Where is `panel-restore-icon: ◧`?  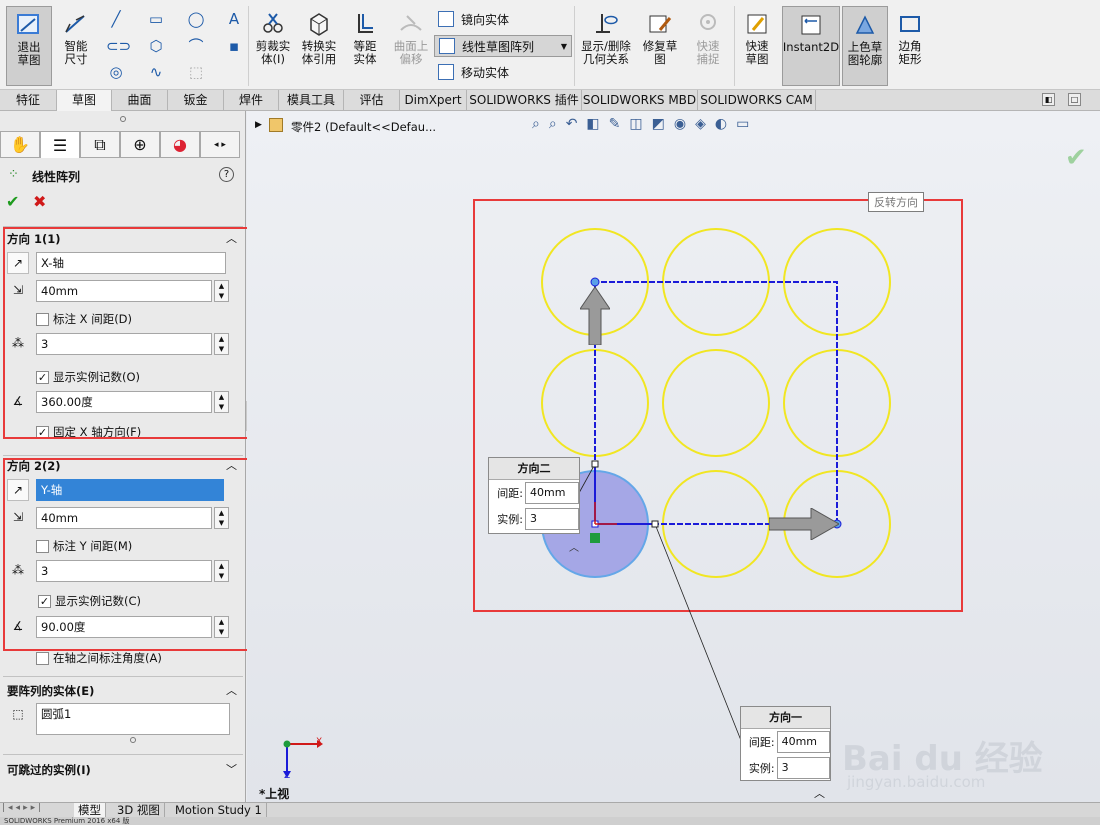 panel-restore-icon: ◧ is located at coordinates (1048, 99).